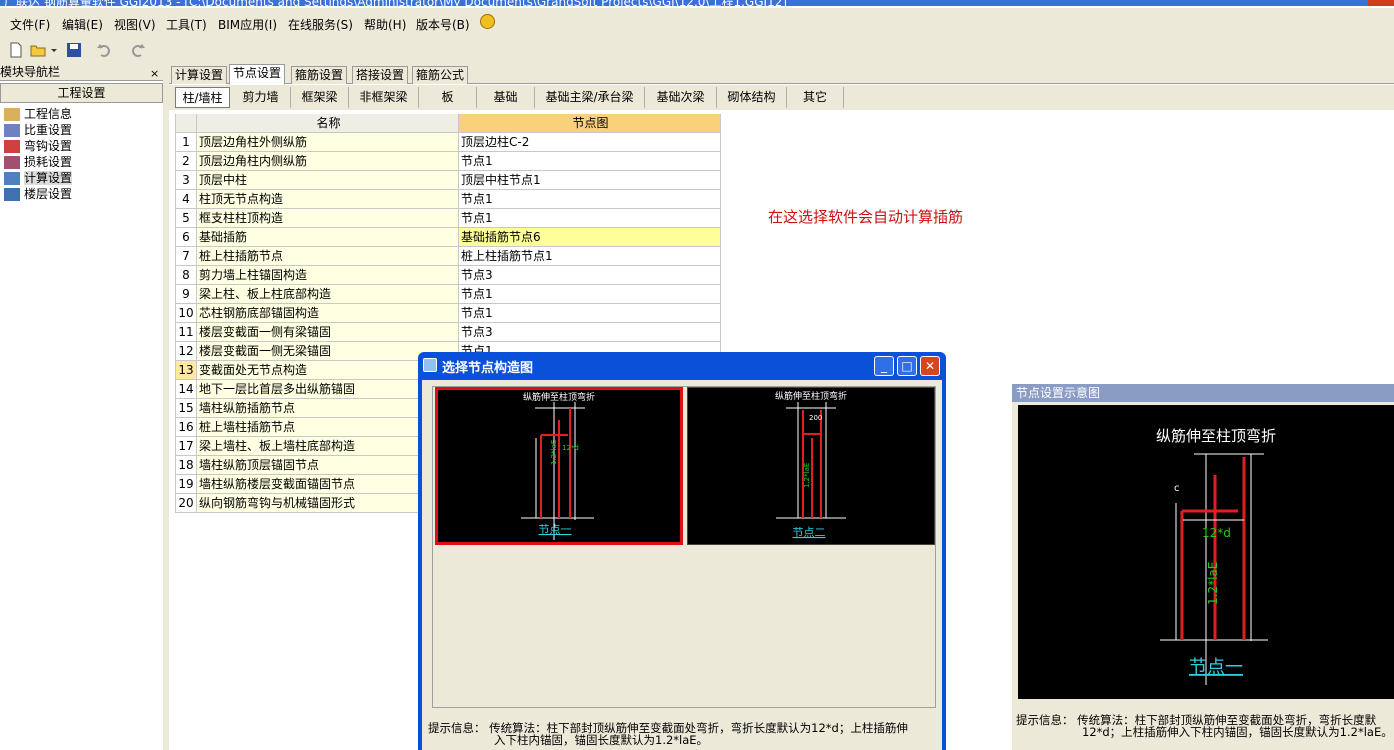  I want to click on weight-icon, so click(12, 130).